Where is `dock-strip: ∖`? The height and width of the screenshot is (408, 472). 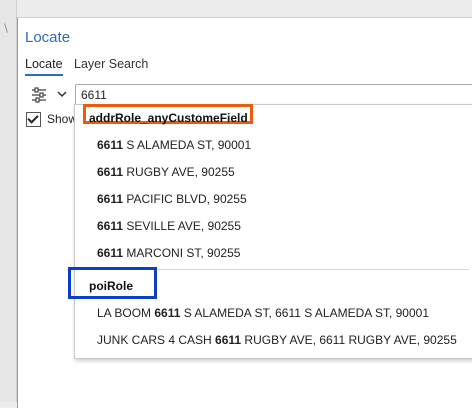
dock-strip: ∖ is located at coordinates (8, 201).